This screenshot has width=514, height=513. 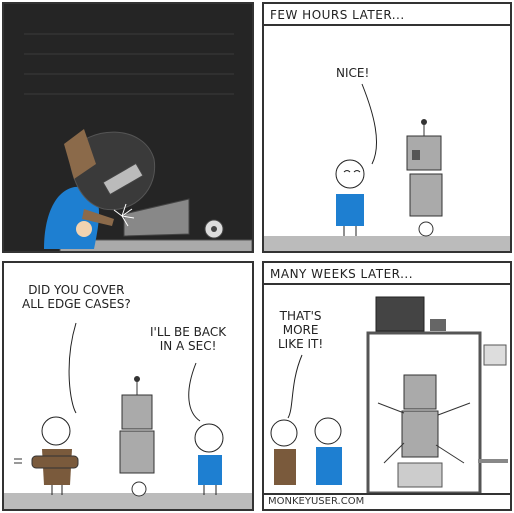 I want to click on site-credit: MONKEYUSER.COM, so click(x=387, y=501).